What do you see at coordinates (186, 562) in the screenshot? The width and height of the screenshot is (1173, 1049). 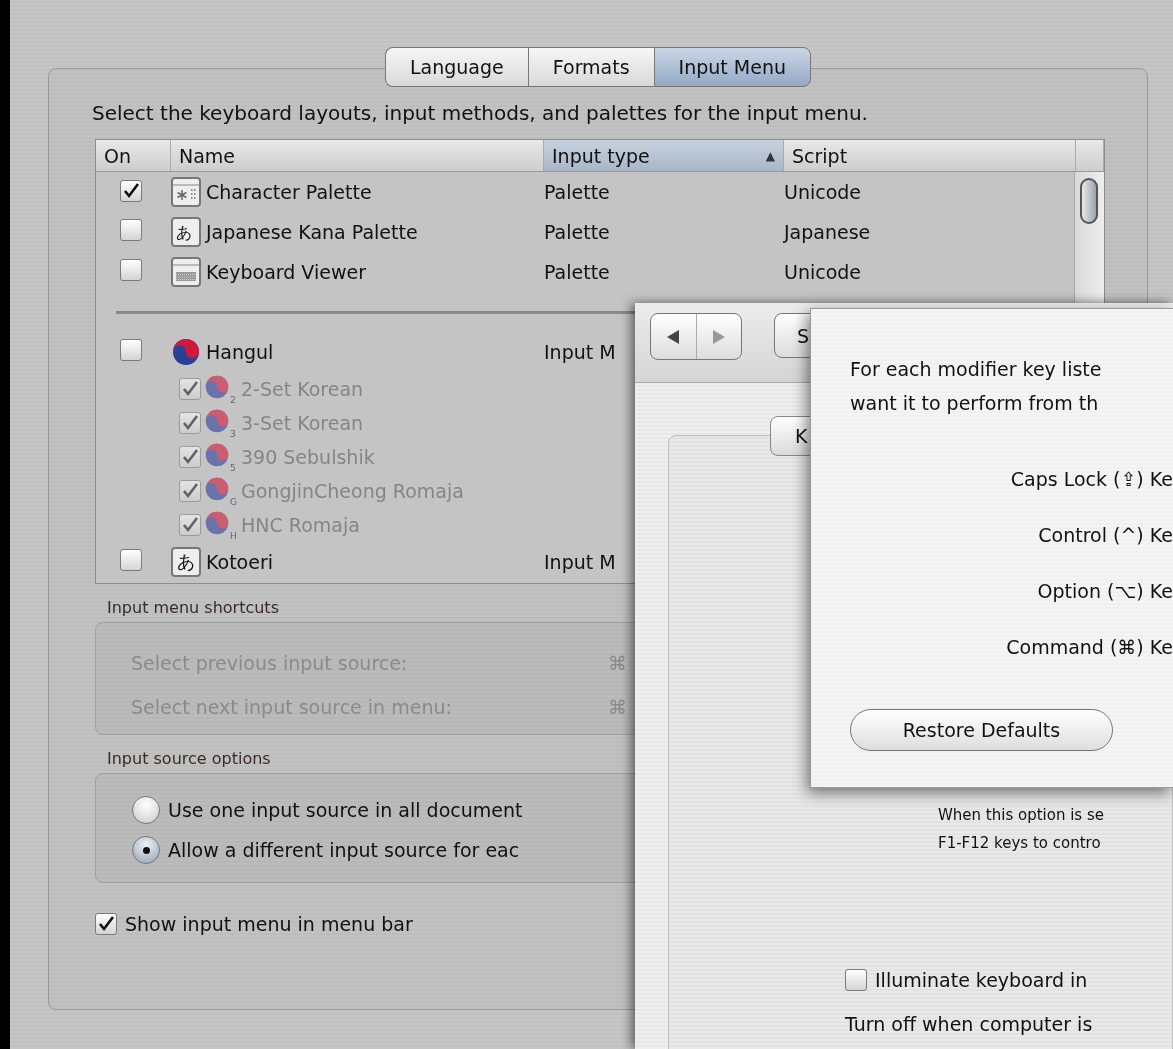 I see `kana-icon: あ` at bounding box center [186, 562].